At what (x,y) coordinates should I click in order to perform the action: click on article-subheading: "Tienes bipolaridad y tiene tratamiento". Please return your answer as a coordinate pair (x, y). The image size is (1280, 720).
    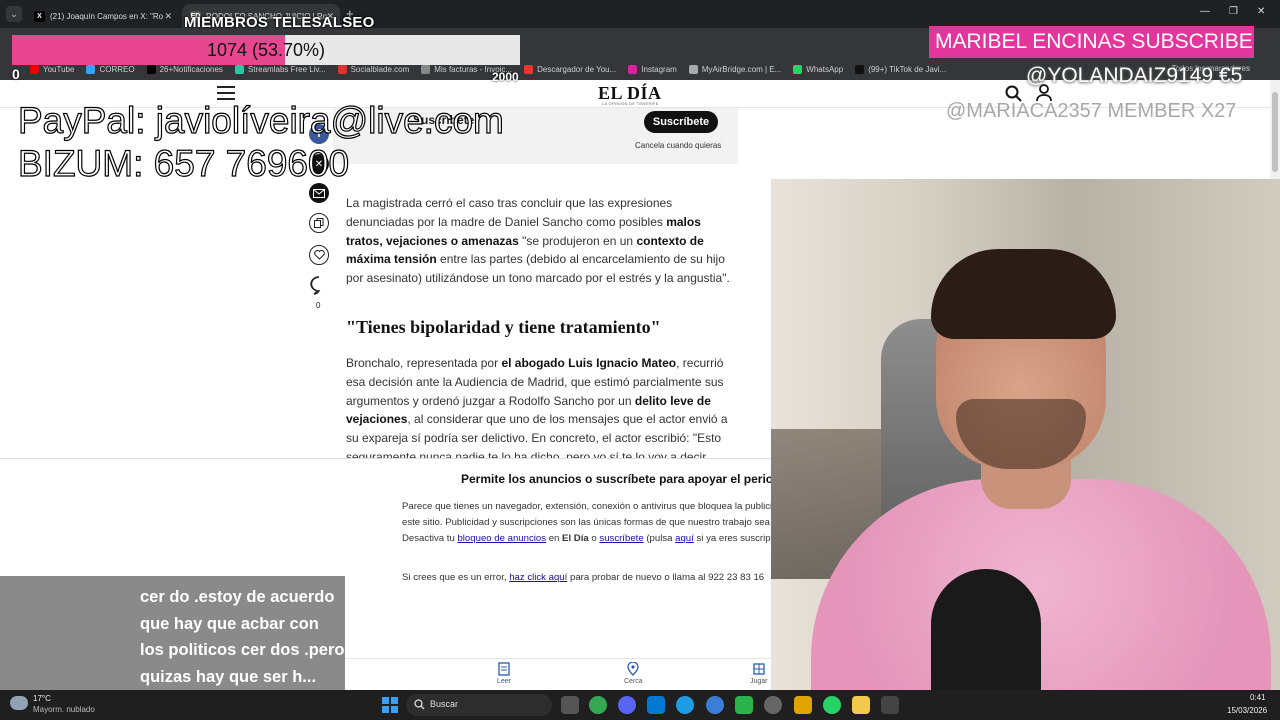
    Looking at the image, I should click on (503, 327).